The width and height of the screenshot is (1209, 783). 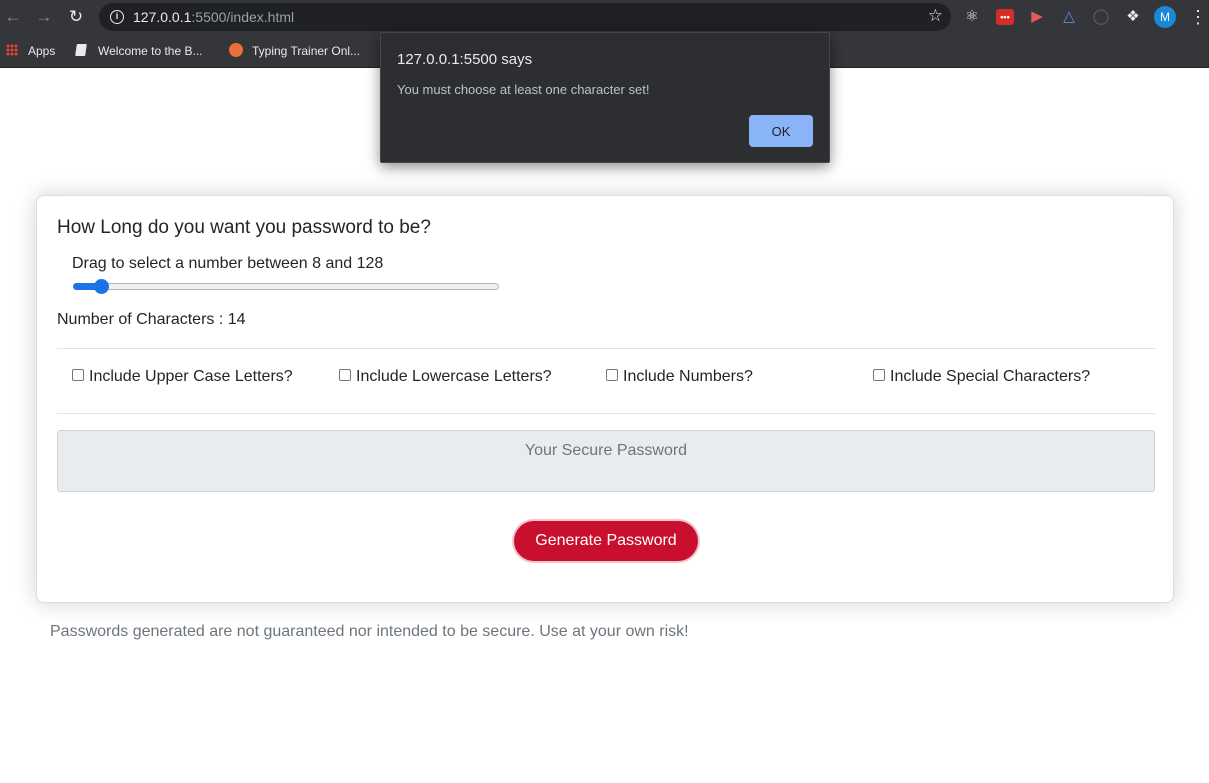 What do you see at coordinates (117, 17) in the screenshot?
I see `info-icon: i` at bounding box center [117, 17].